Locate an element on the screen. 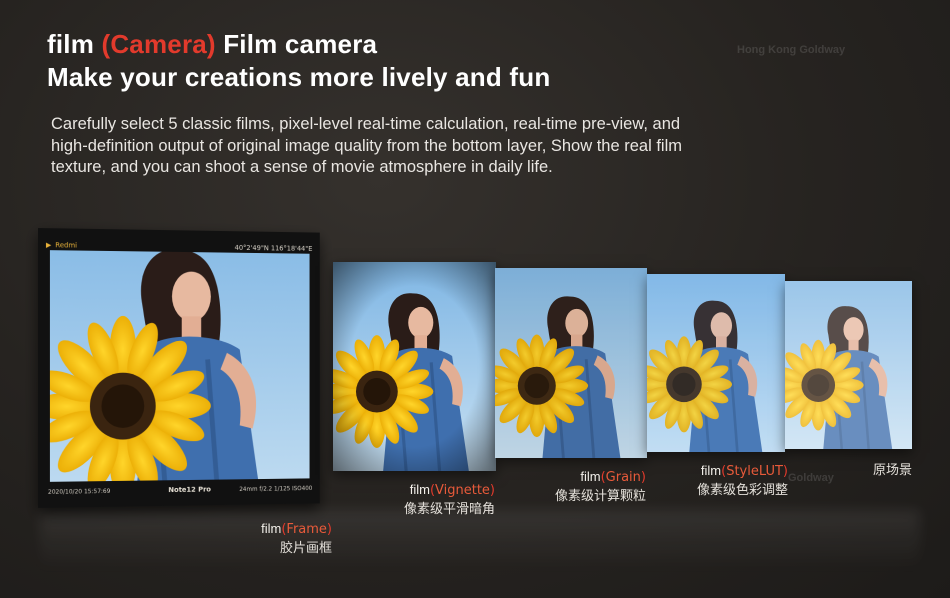 The width and height of the screenshot is (950, 598). label-original: 原场景 is located at coordinates (881, 470).